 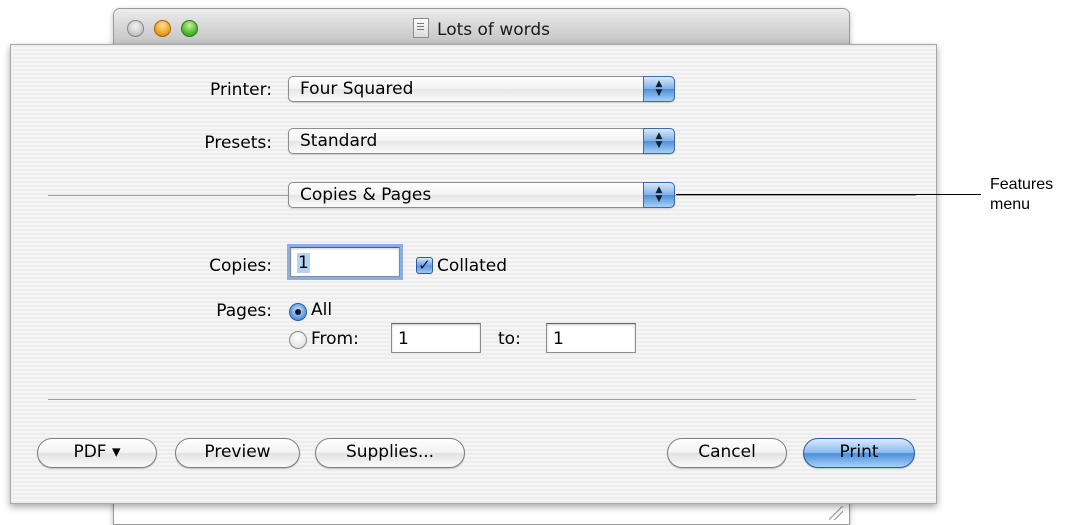 I want to click on callout-line2: menu, so click(x=1010, y=204).